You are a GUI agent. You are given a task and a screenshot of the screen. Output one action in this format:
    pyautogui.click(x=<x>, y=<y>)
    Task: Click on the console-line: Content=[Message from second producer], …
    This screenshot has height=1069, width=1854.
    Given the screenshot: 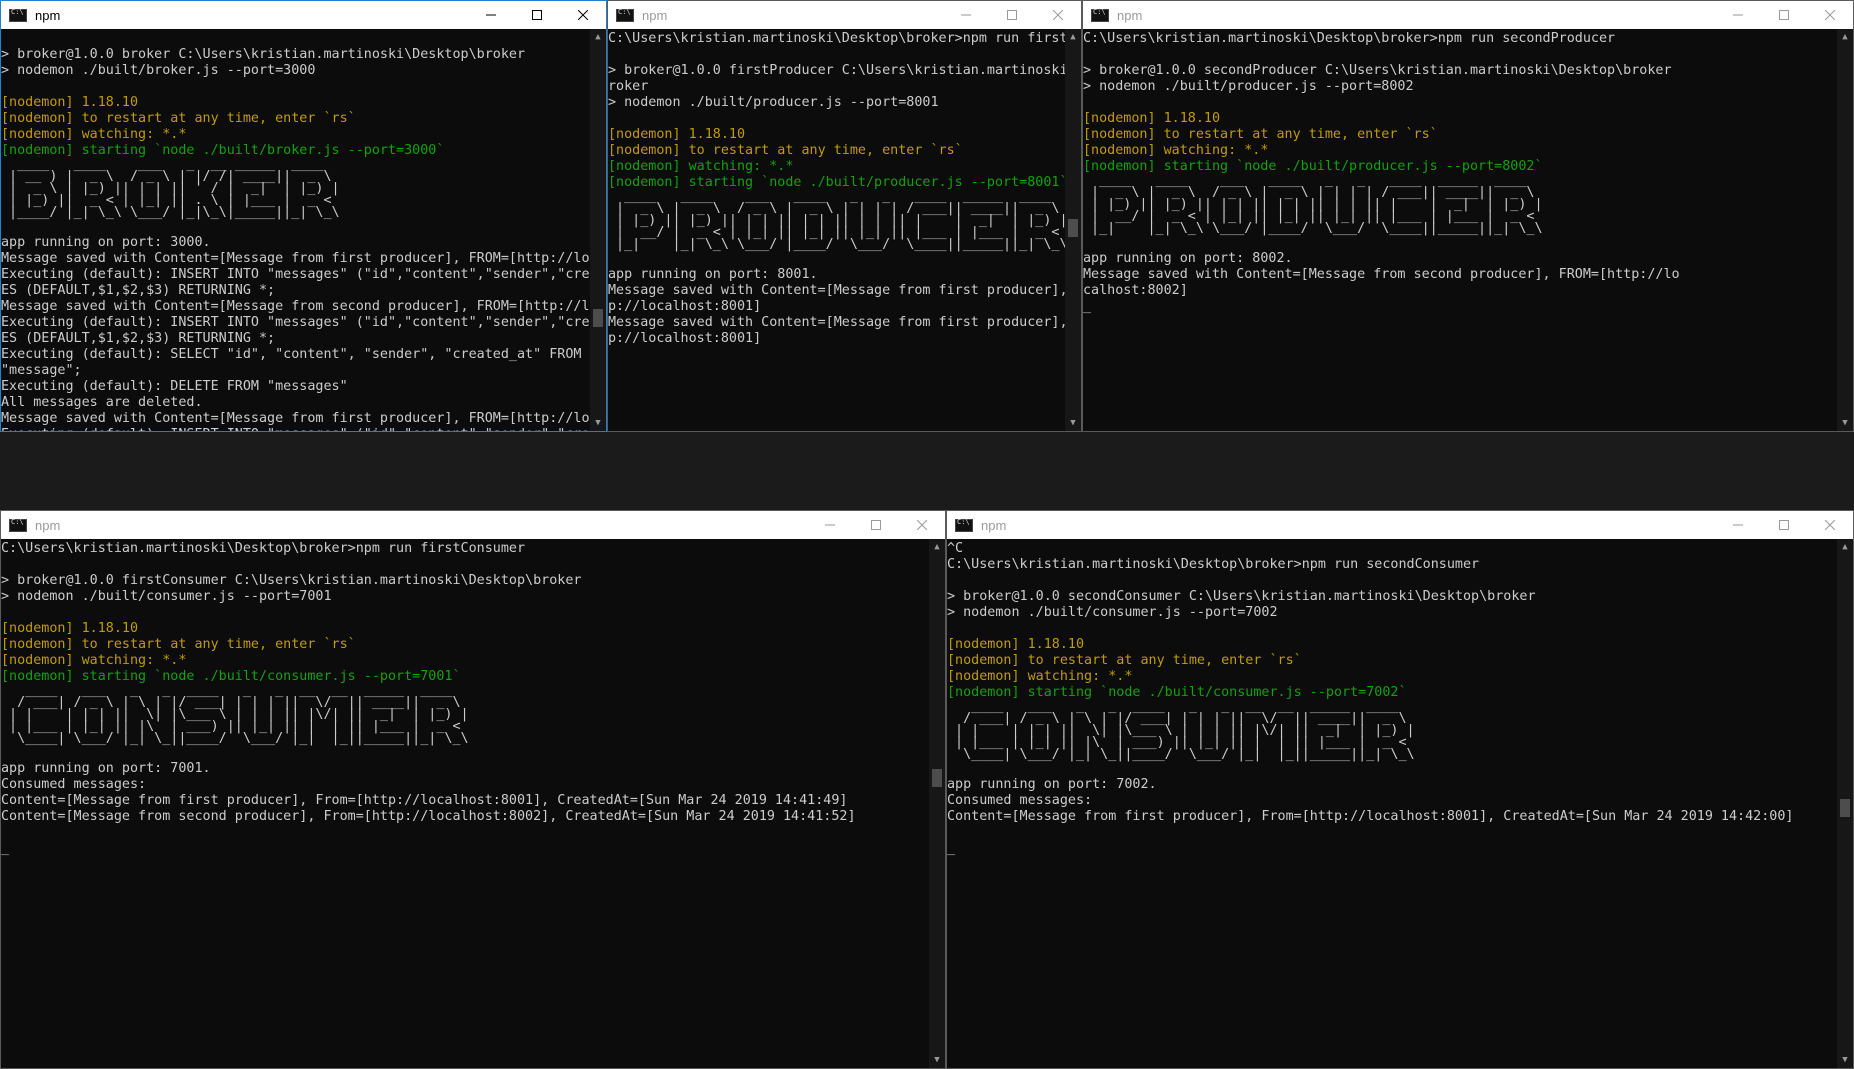 What is the action you would take?
    pyautogui.click(x=428, y=816)
    